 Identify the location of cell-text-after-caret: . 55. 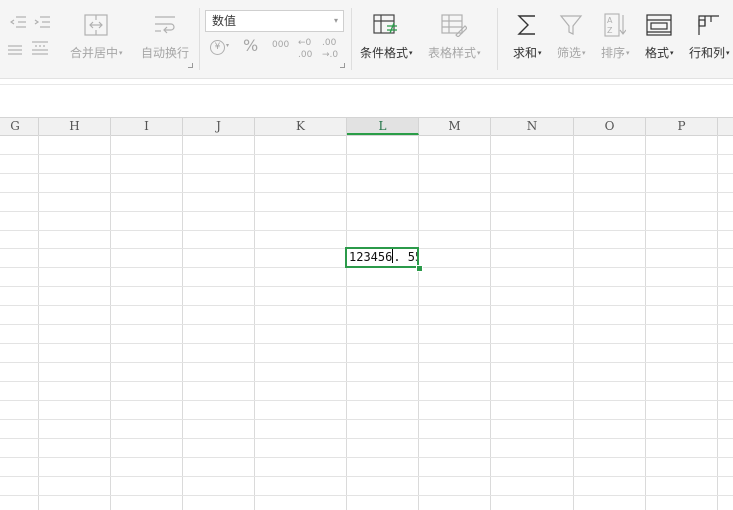
(405, 257).